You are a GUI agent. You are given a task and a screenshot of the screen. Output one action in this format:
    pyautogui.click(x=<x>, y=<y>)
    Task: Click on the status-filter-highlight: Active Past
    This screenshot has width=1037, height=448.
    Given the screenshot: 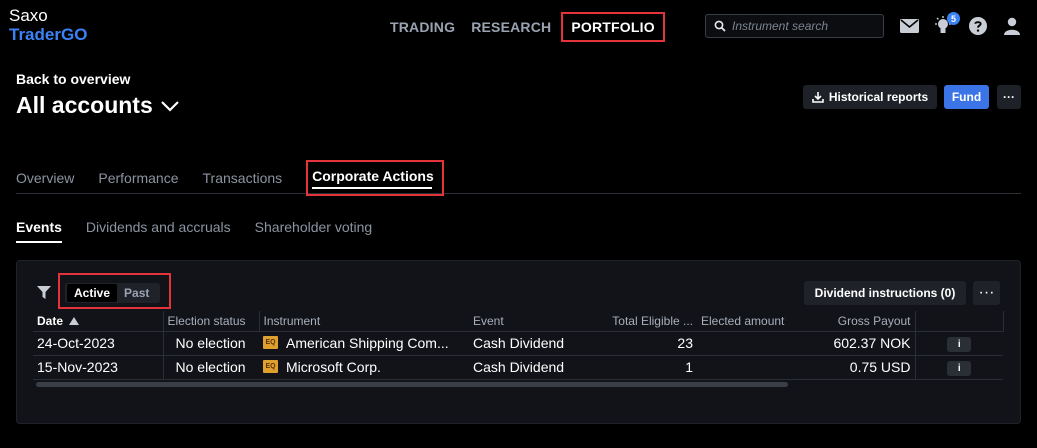 What is the action you would take?
    pyautogui.click(x=114, y=291)
    